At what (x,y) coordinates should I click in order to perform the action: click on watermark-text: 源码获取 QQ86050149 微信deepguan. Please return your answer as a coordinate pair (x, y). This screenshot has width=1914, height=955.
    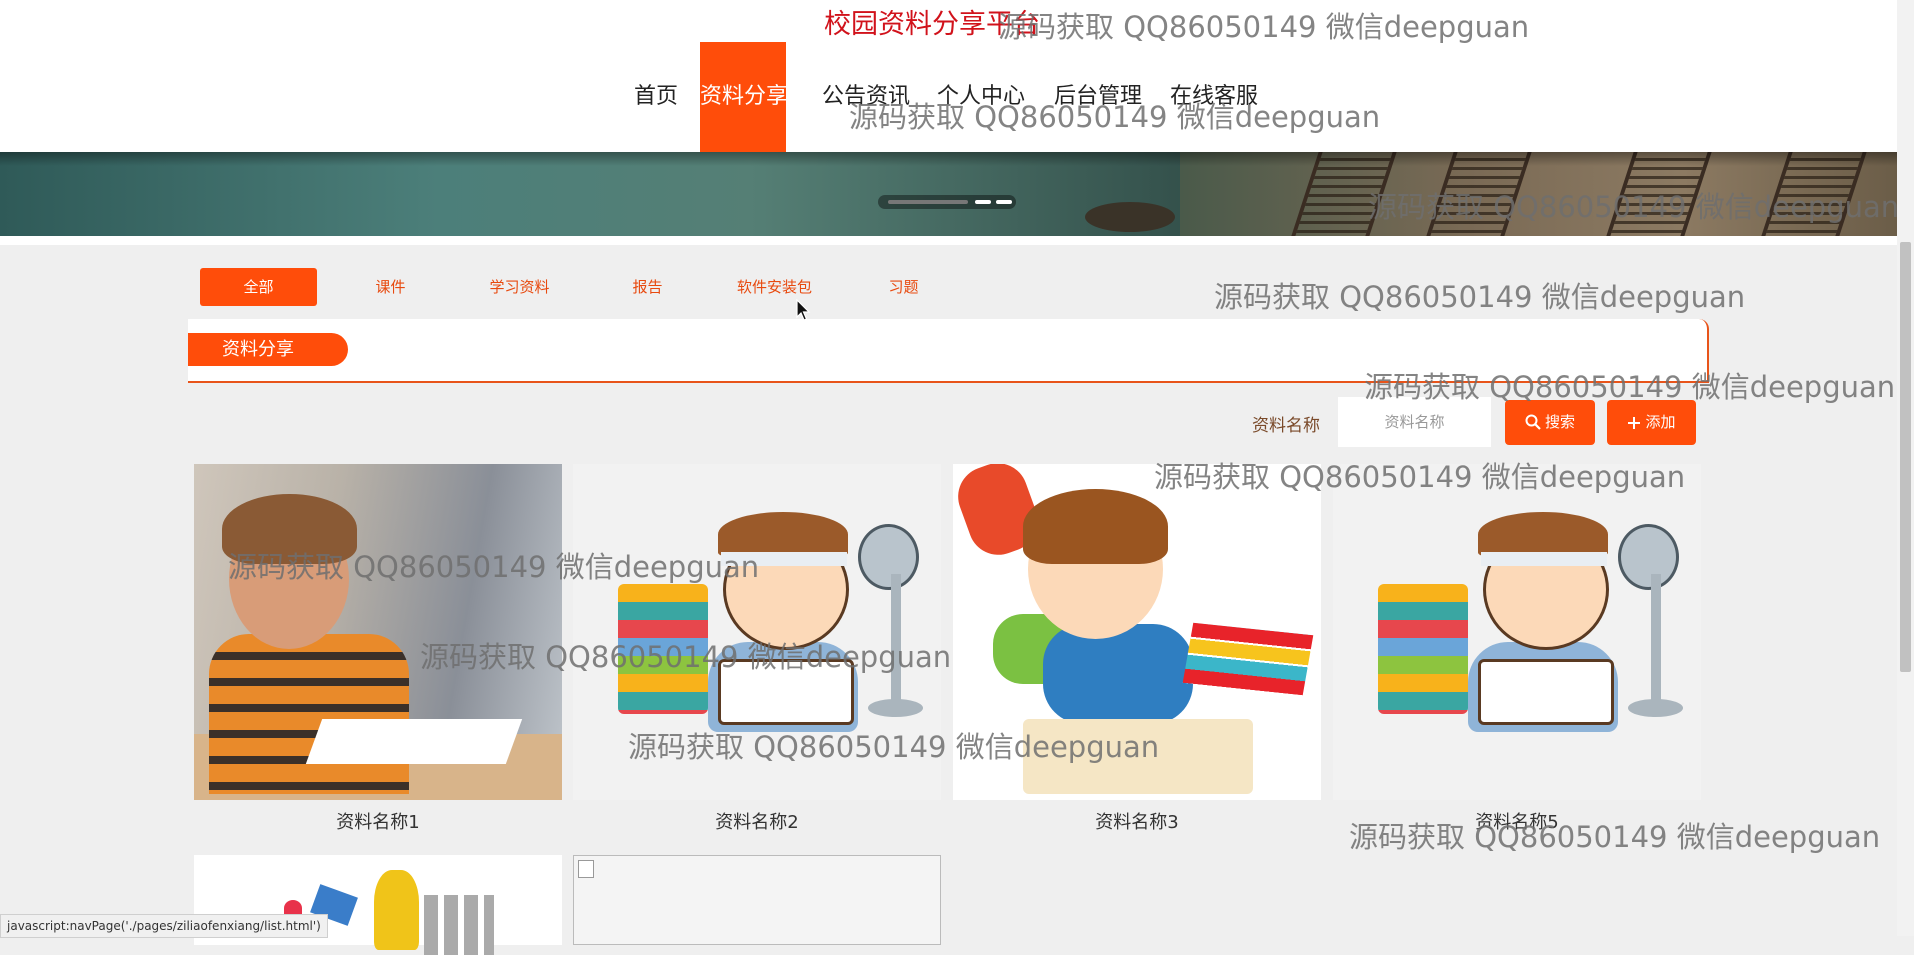
    Looking at the image, I should click on (1480, 297).